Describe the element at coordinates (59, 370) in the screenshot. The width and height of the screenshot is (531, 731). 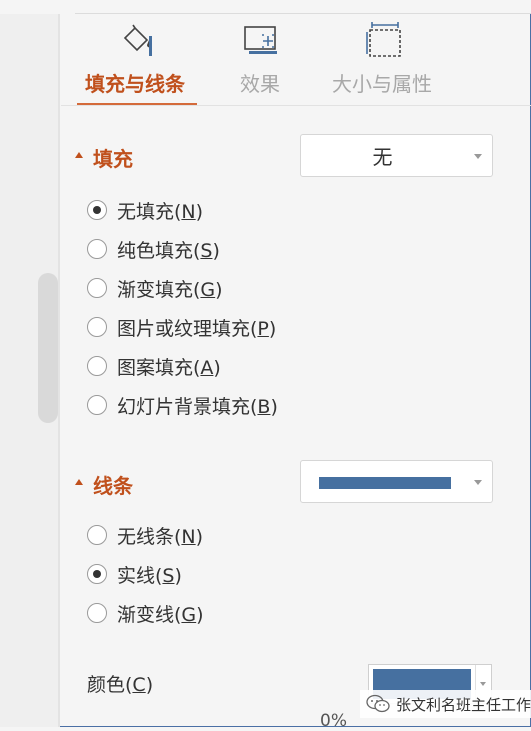
I see `gutter-divider` at that location.